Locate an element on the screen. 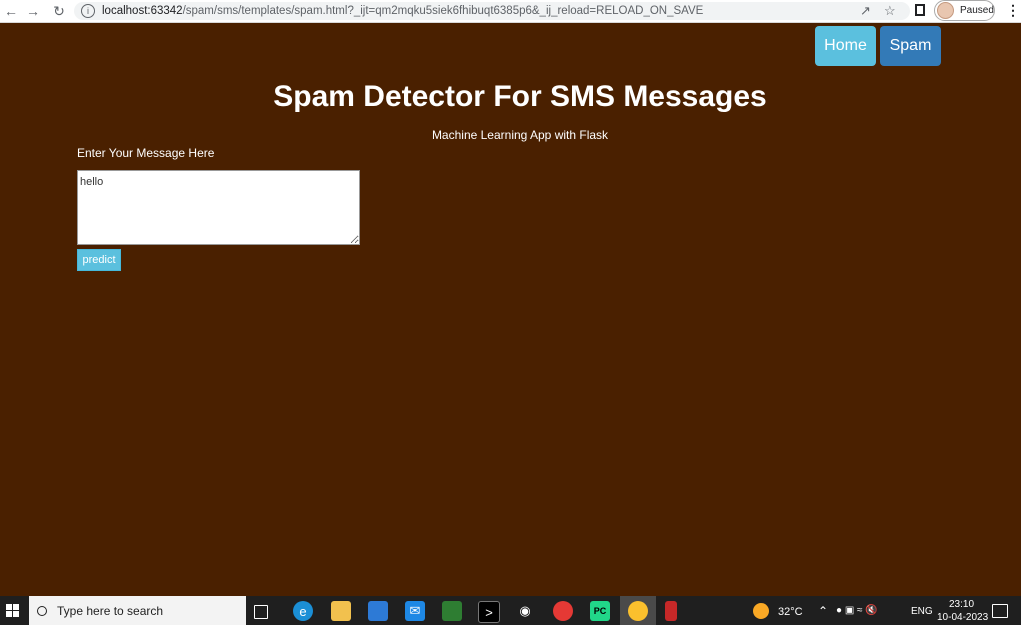 This screenshot has height=625, width=1021. page-subtitle: Machine Learning App with Flask is located at coordinates (520, 135).